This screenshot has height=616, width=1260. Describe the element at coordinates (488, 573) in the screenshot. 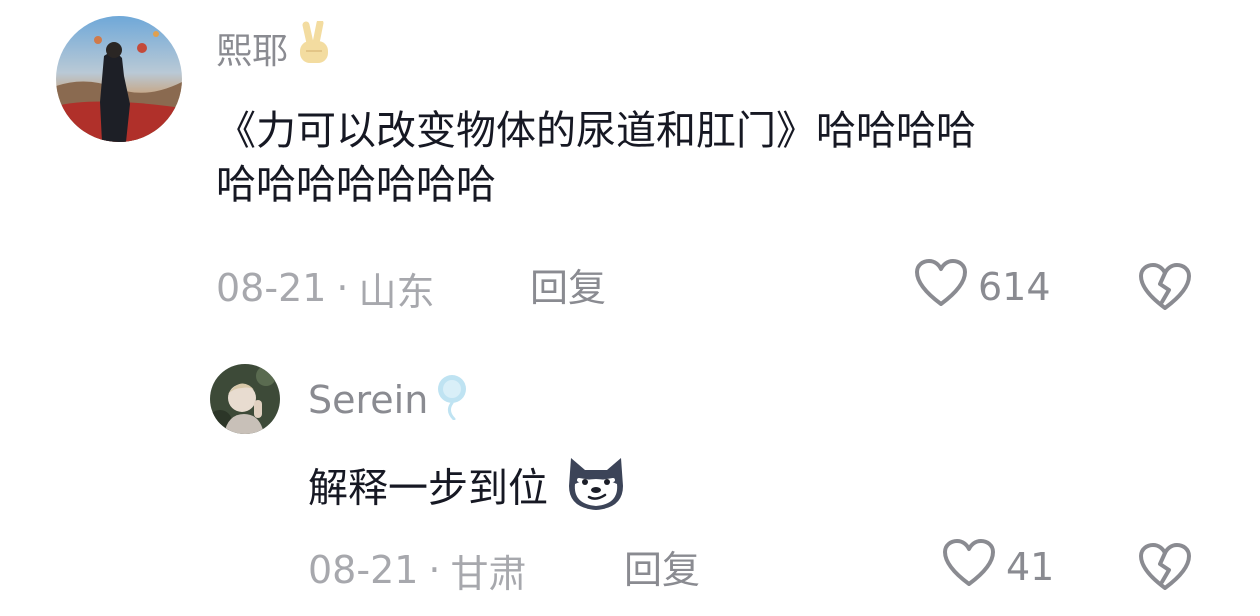

I see `comment-location: 甘肃` at that location.